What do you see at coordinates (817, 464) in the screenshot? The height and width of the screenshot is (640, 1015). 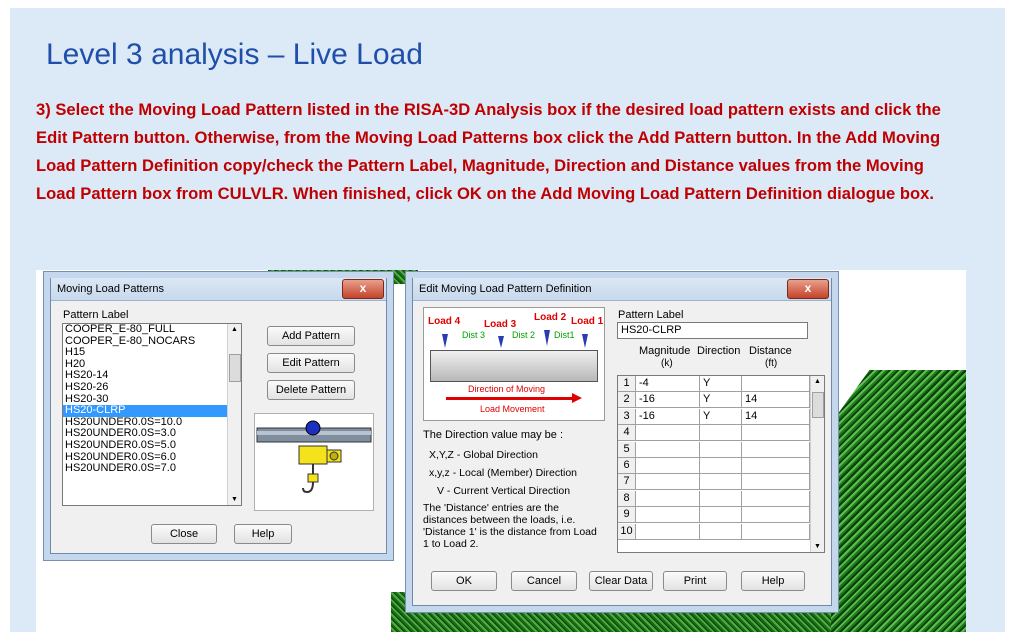 I see `table-scrollbar: ▲ ▼` at bounding box center [817, 464].